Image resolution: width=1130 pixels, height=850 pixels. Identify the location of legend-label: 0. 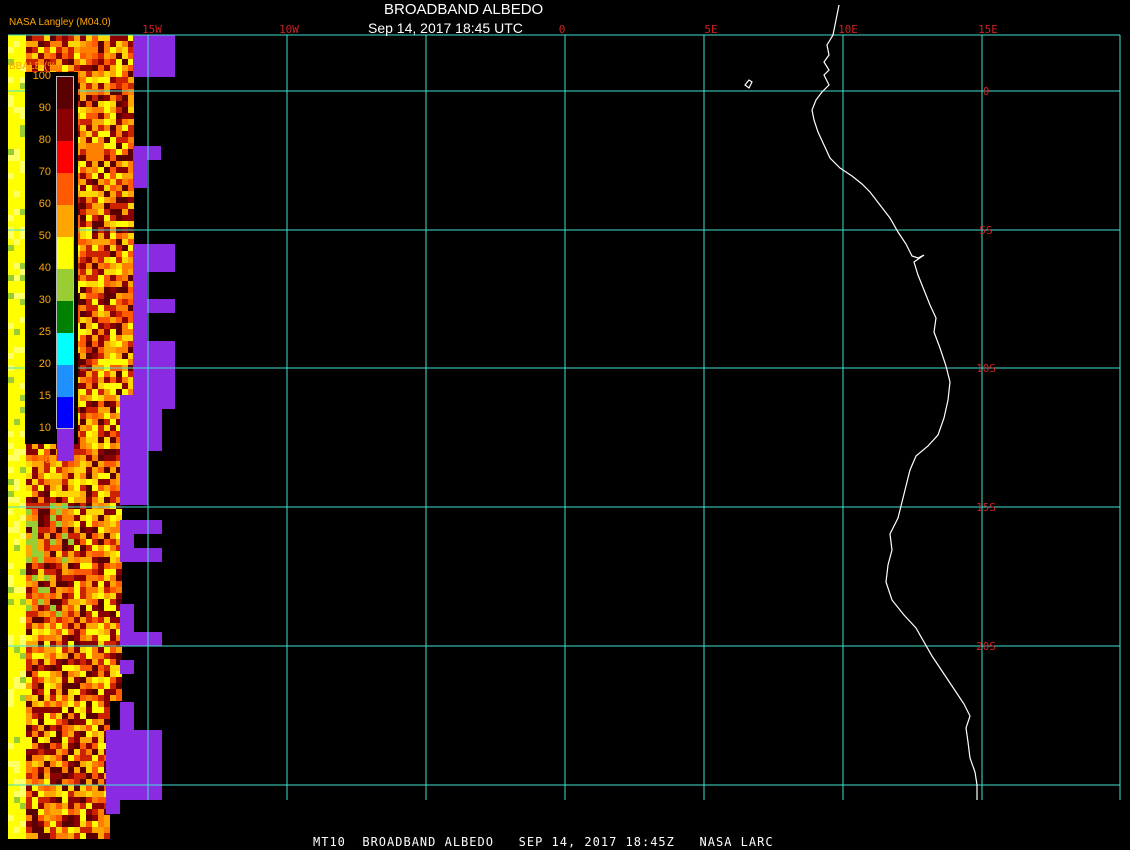
(47, 460).